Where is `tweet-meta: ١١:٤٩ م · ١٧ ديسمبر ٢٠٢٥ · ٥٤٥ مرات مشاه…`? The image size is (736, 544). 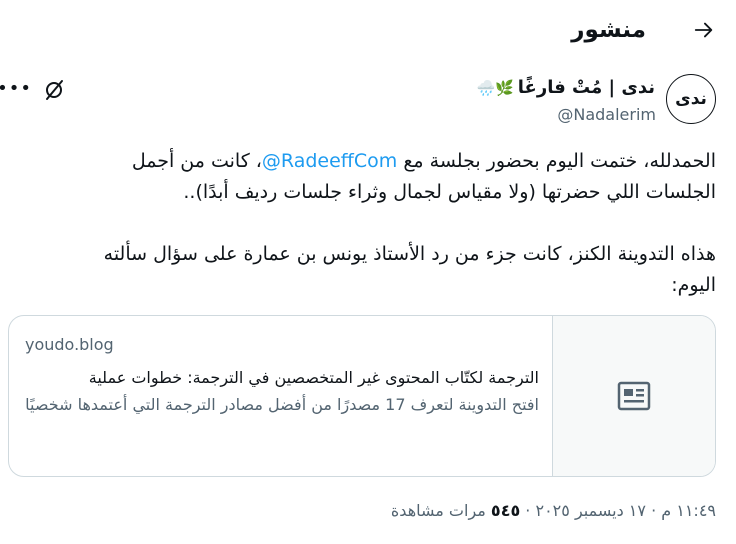 tweet-meta: ١١:٤٩ م · ١٧ ديسمبر ٢٠٢٥ · ٥٤٥ مرات مشاه… is located at coordinates (553, 511).